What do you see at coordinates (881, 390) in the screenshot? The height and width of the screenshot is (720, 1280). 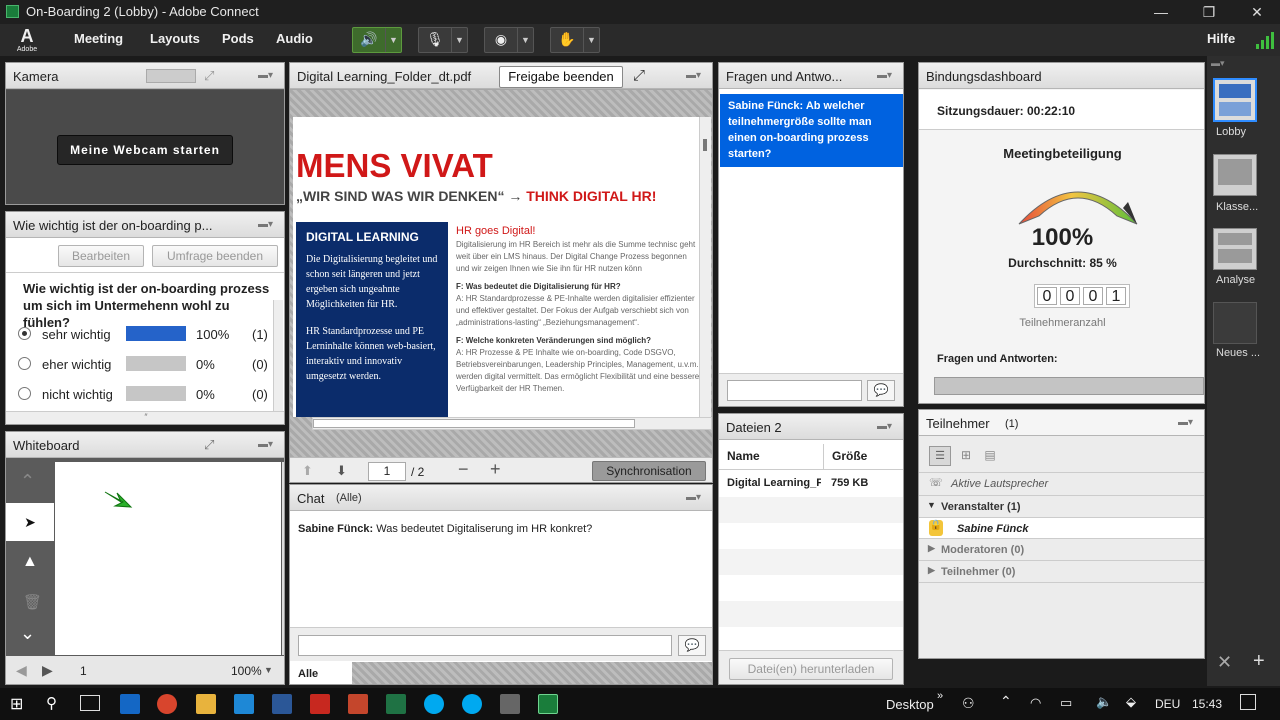 I see `send-question-icon: 💬` at bounding box center [881, 390].